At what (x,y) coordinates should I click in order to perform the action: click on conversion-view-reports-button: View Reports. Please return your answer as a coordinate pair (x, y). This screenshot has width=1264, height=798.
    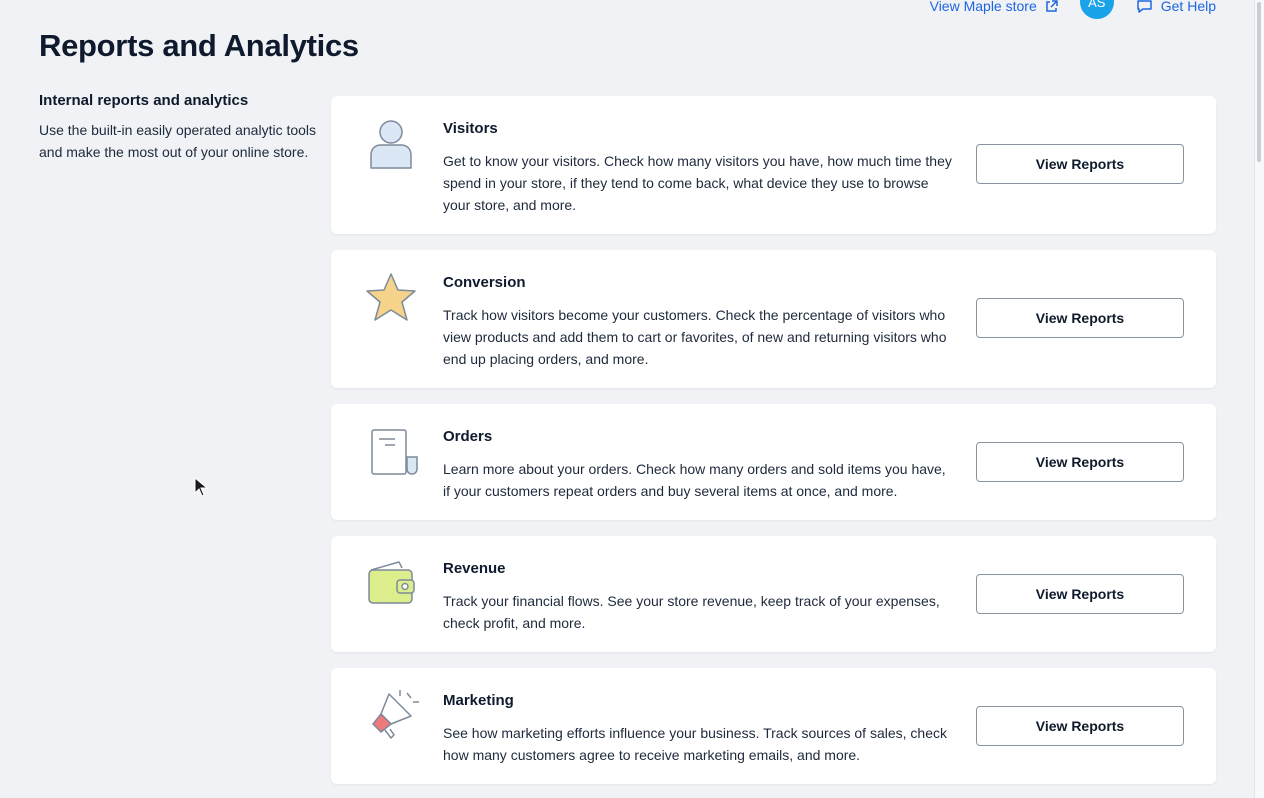
    Looking at the image, I should click on (1080, 318).